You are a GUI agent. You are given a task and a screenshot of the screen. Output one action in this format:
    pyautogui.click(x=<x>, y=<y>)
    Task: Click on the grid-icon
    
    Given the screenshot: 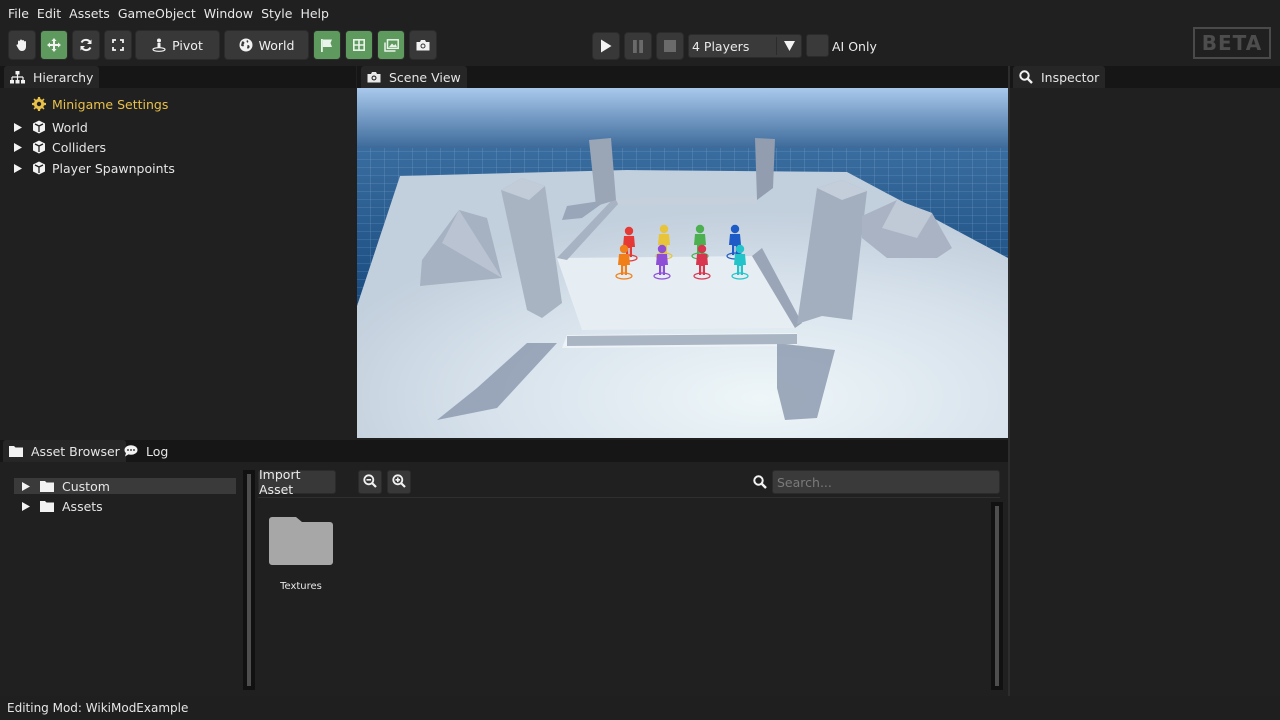 What is the action you would take?
    pyautogui.click(x=359, y=45)
    